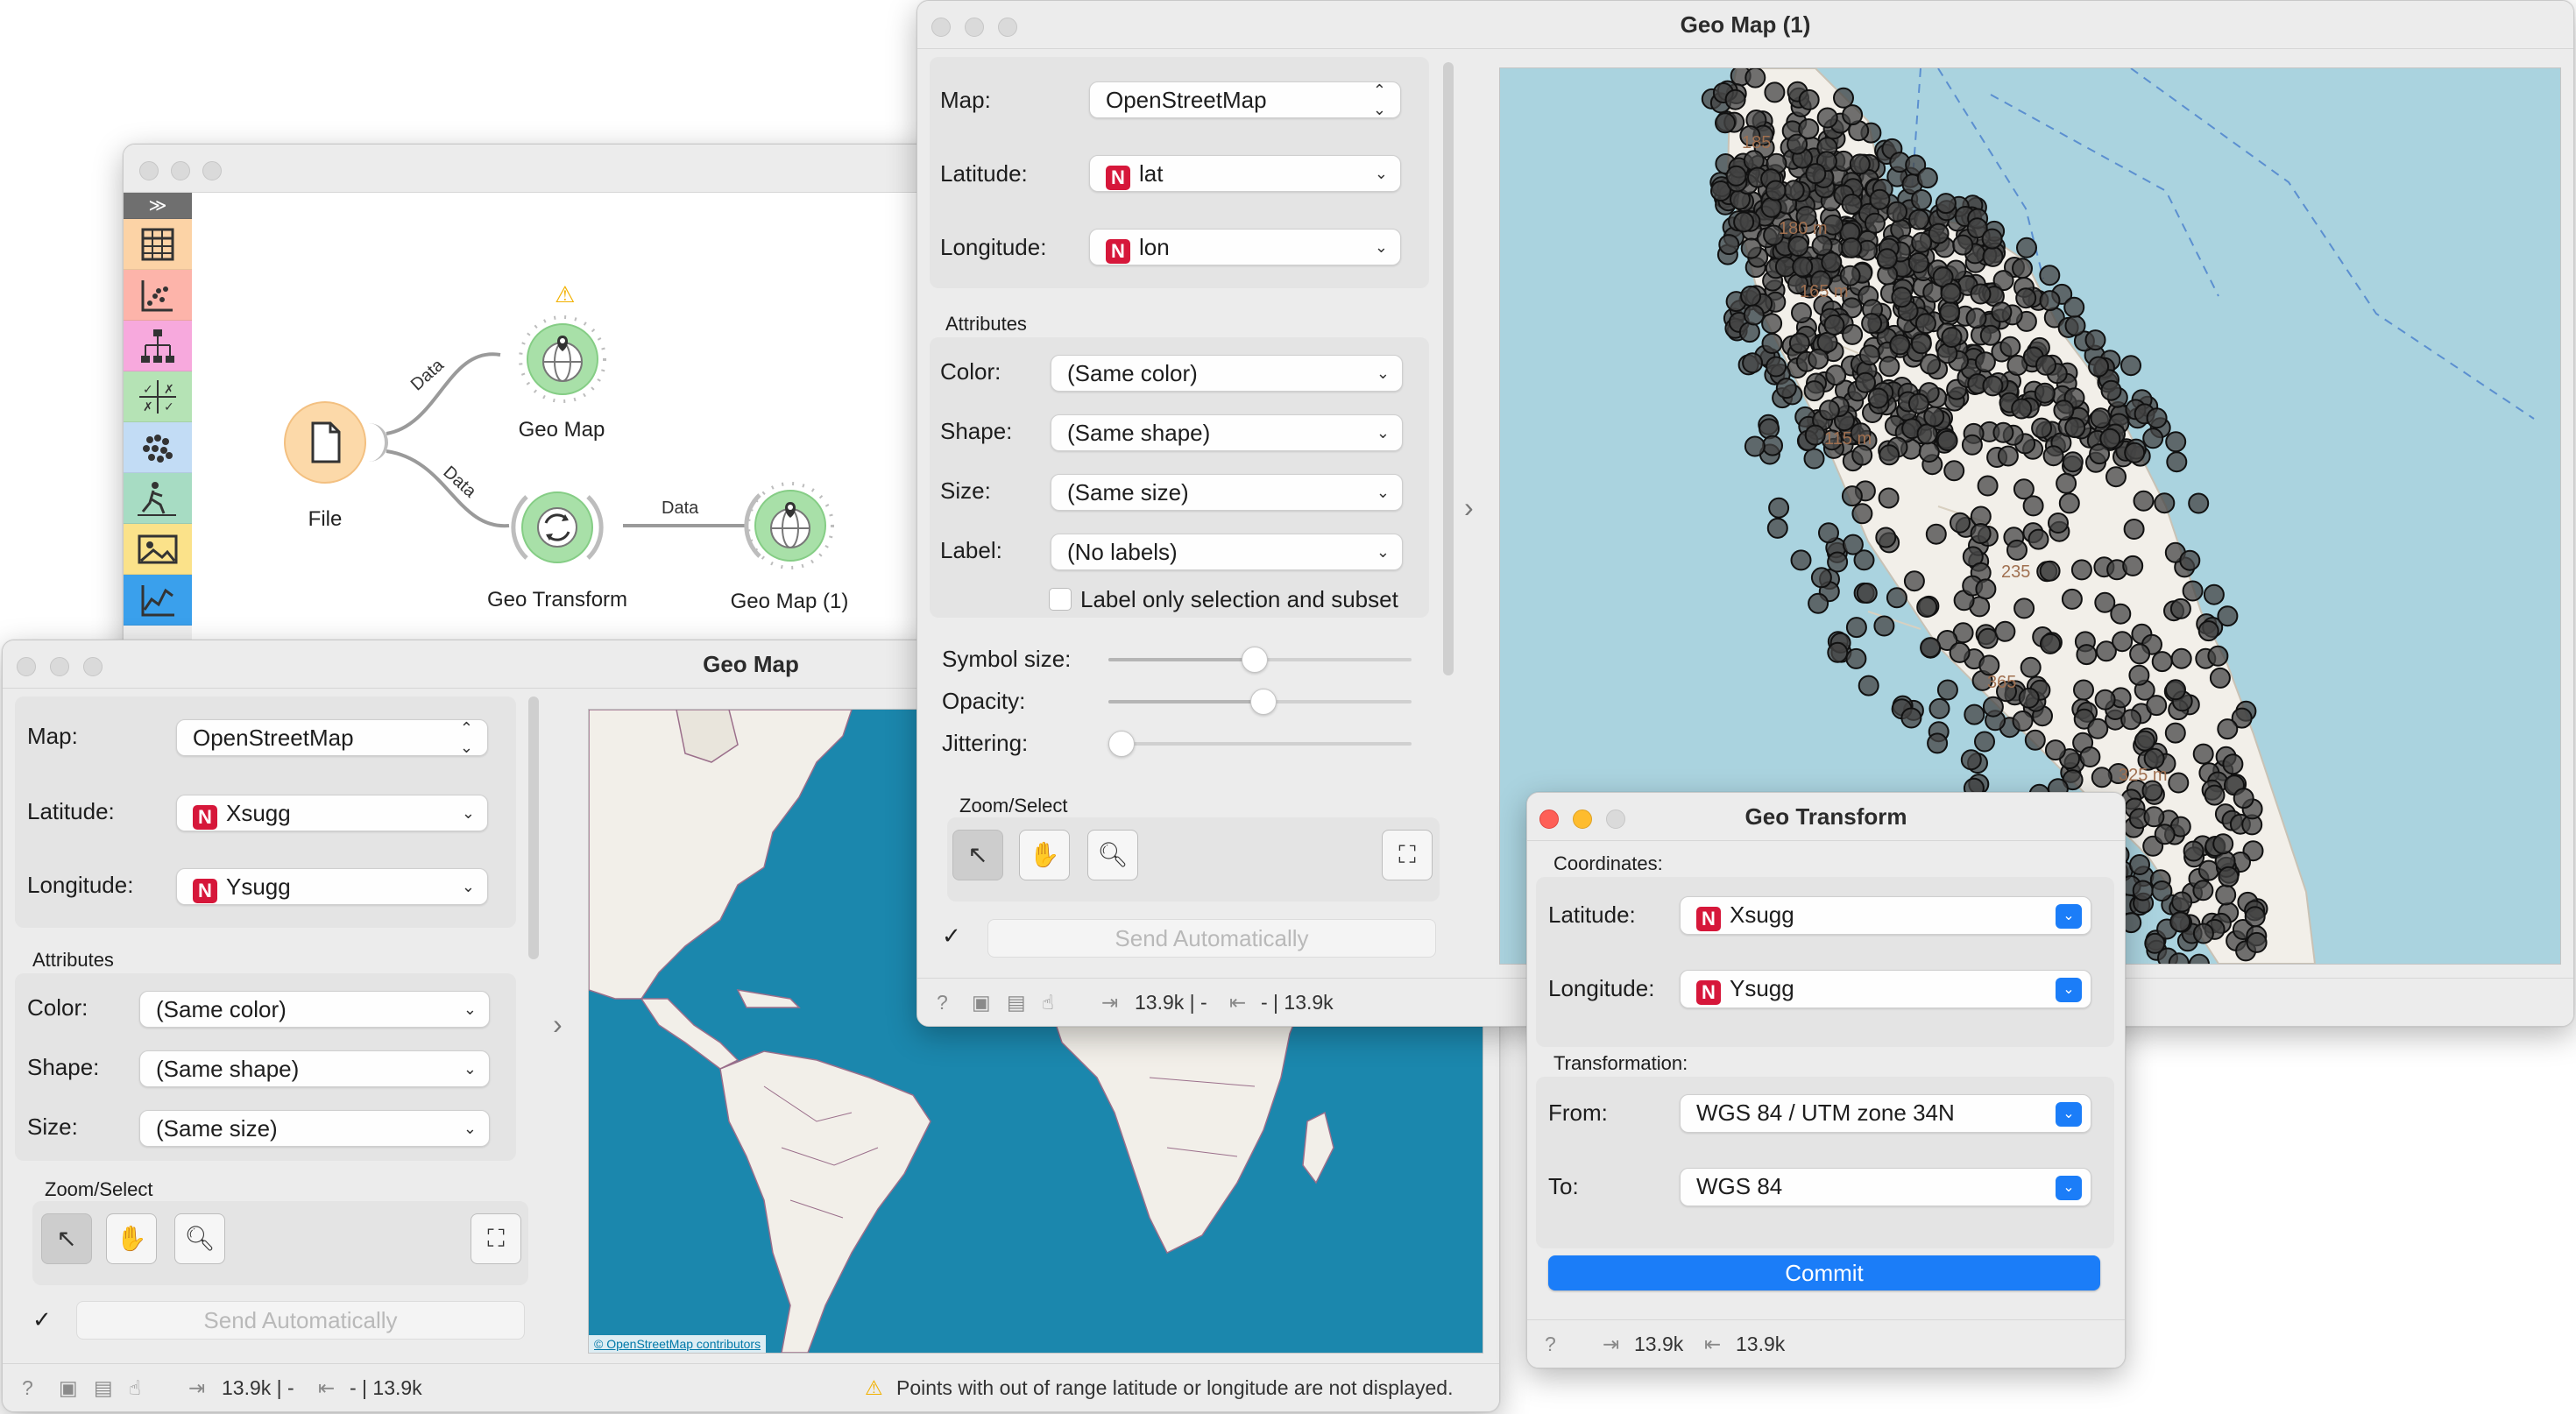  Describe the element at coordinates (1448, 368) in the screenshot. I see `panel-scrollbar` at that location.